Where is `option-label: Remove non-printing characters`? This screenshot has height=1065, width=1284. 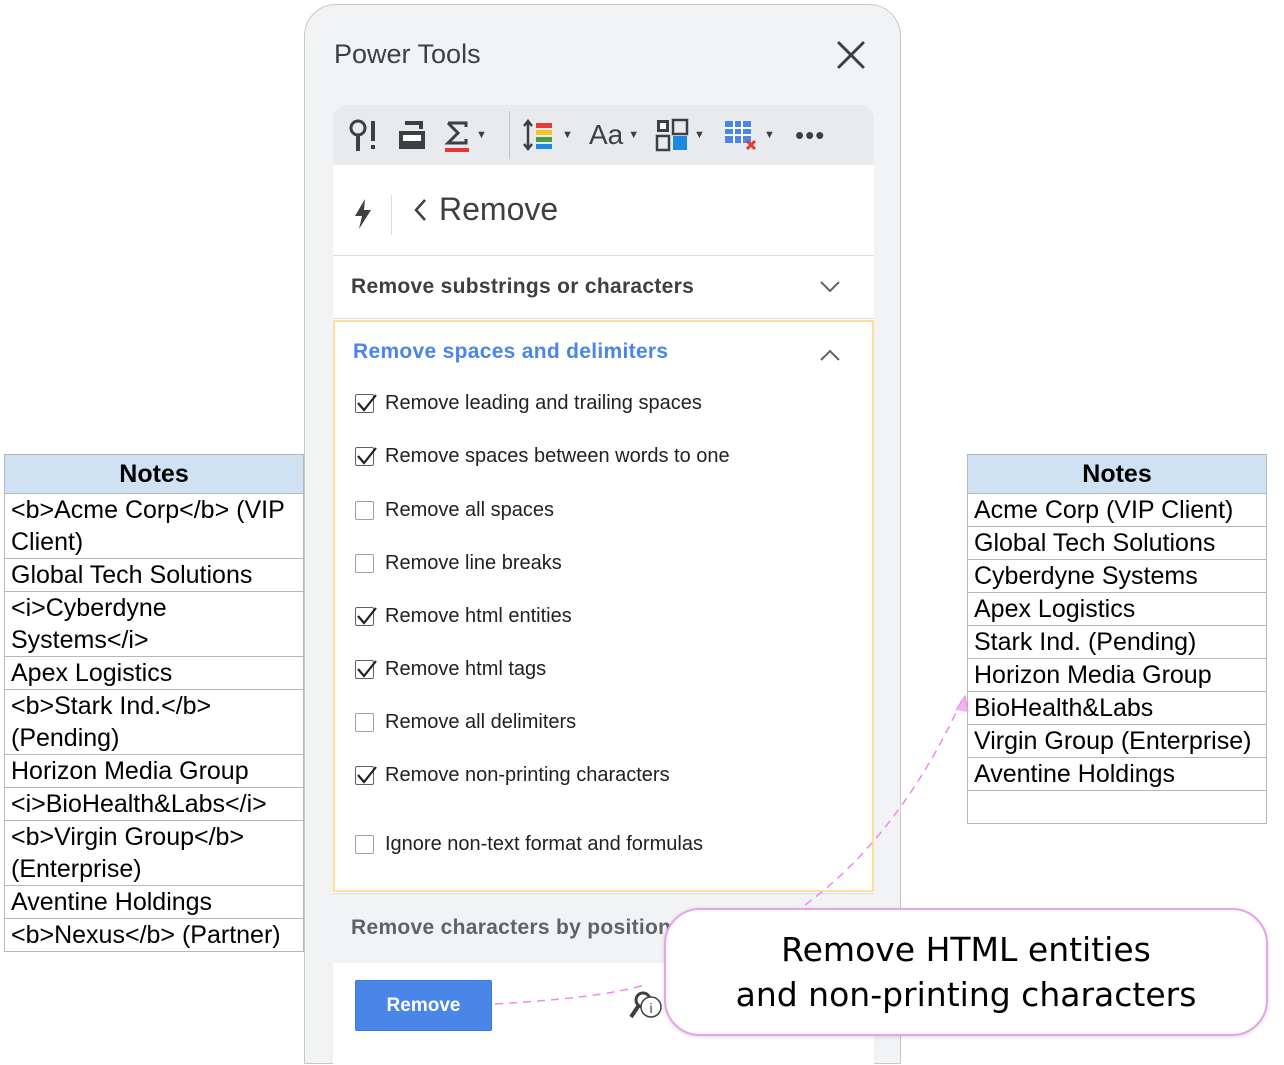 option-label: Remove non-printing characters is located at coordinates (527, 775).